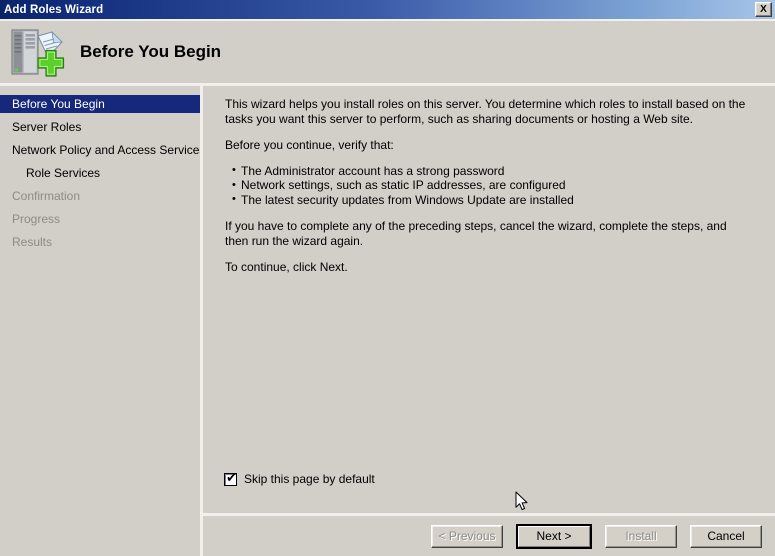  What do you see at coordinates (641, 536) in the screenshot?
I see `install-button: Install` at bounding box center [641, 536].